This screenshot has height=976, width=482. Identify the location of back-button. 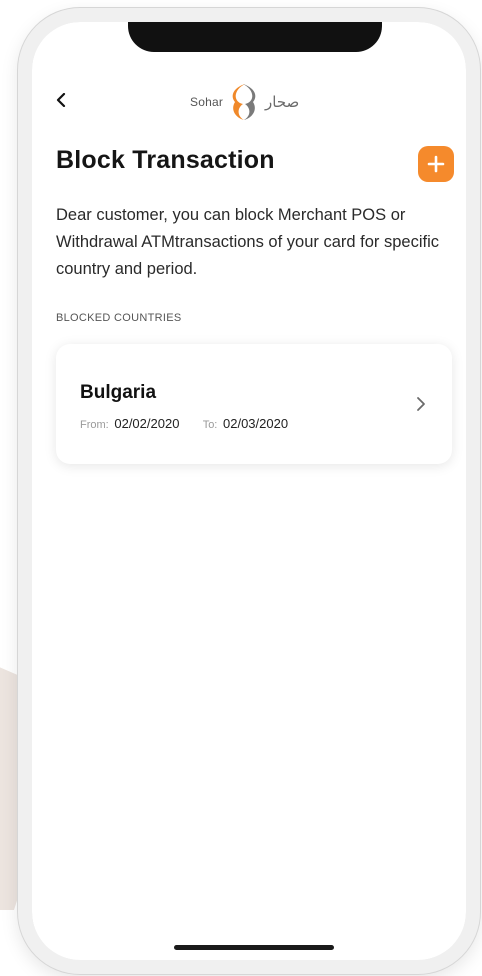
(62, 100).